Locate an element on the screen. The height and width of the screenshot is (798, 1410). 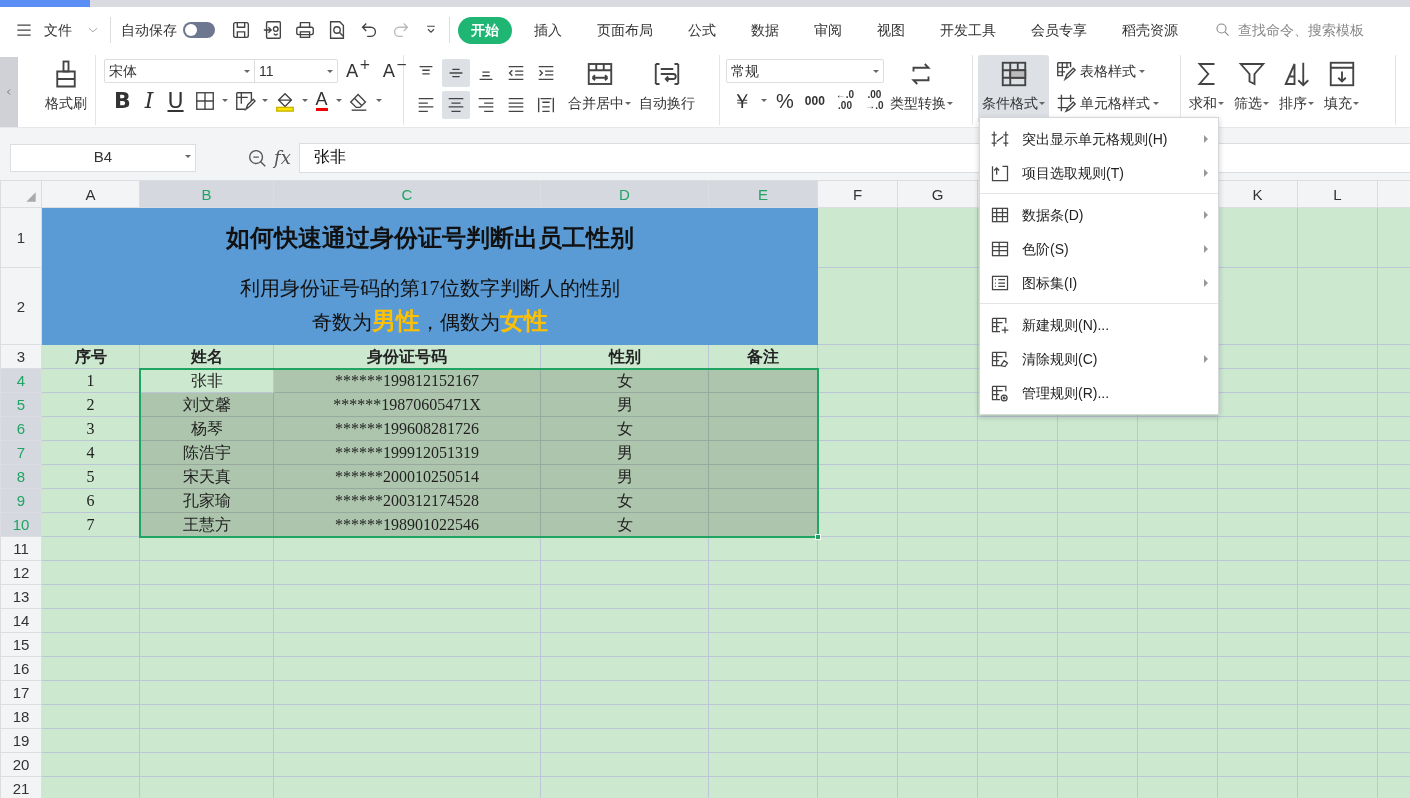
menu-item: 数据条(D) is located at coordinates (1099, 215).